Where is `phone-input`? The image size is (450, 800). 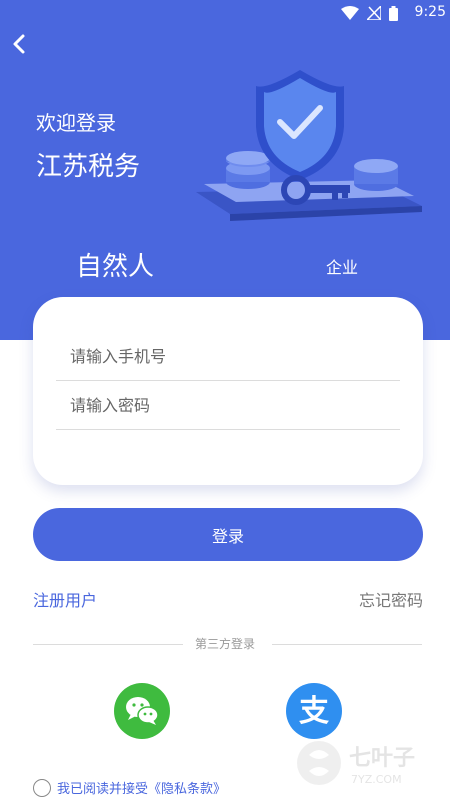
phone-input is located at coordinates (228, 357).